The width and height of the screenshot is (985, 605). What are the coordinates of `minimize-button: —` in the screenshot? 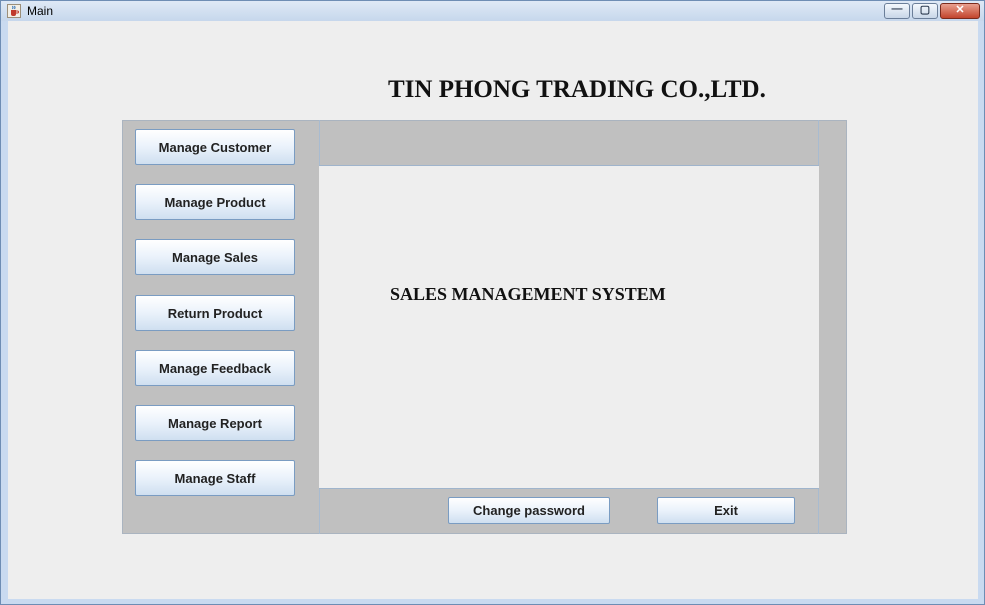 It's located at (897, 11).